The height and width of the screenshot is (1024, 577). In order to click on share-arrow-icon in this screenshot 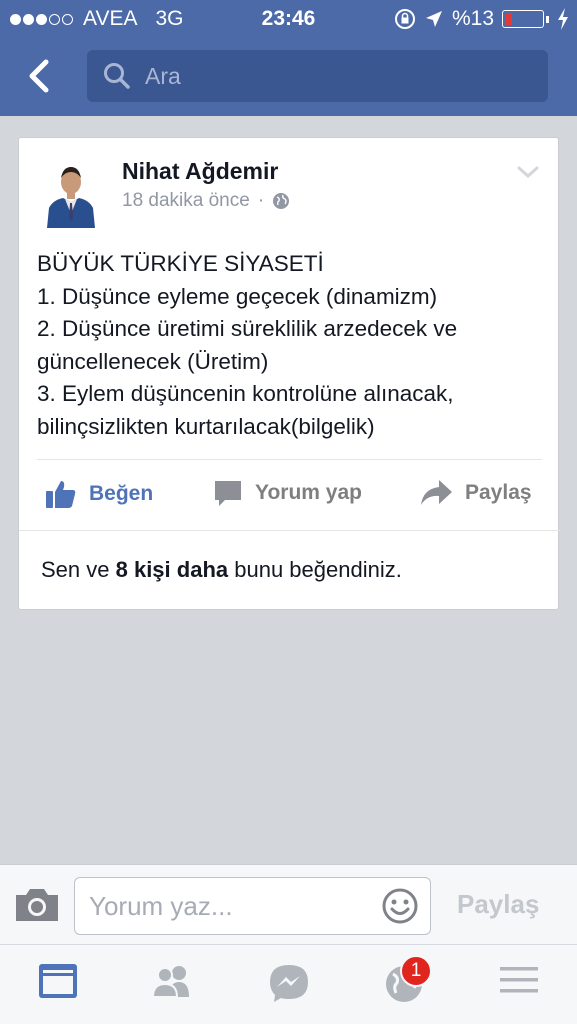, I will do `click(436, 492)`.